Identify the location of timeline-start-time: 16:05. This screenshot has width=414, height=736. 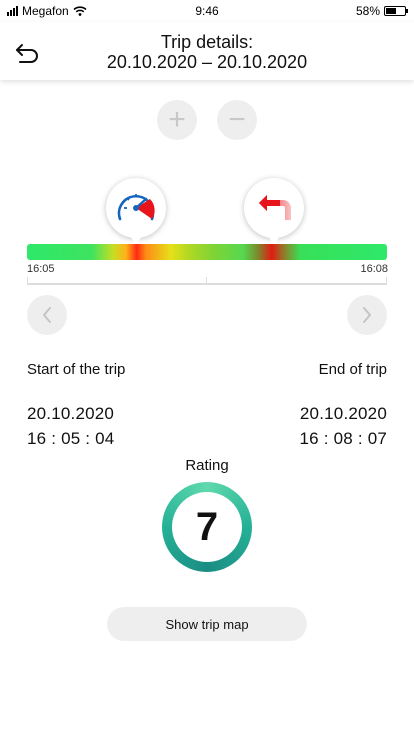
(41, 269).